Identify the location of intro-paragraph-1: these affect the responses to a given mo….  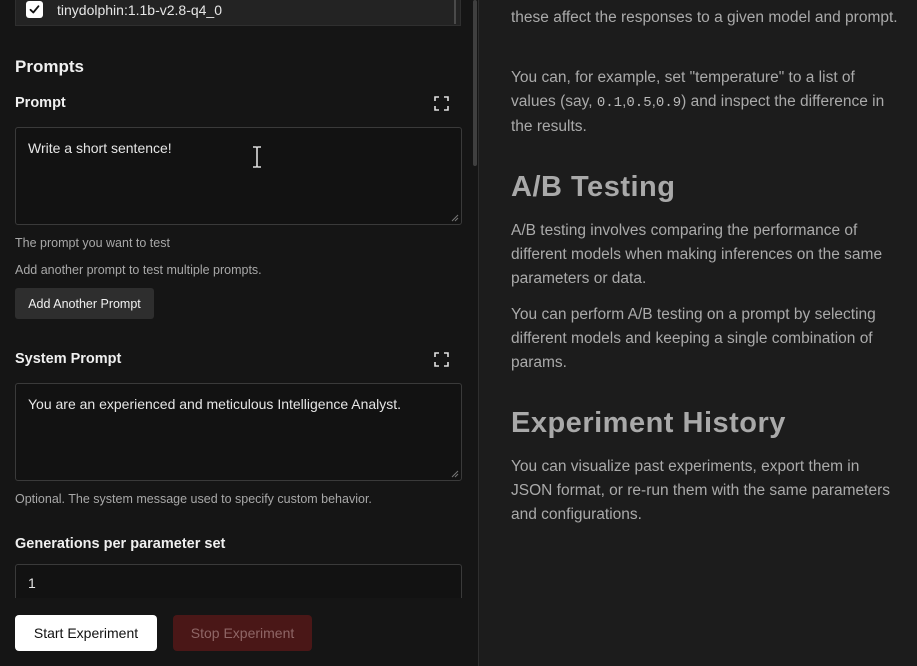
(704, 17).